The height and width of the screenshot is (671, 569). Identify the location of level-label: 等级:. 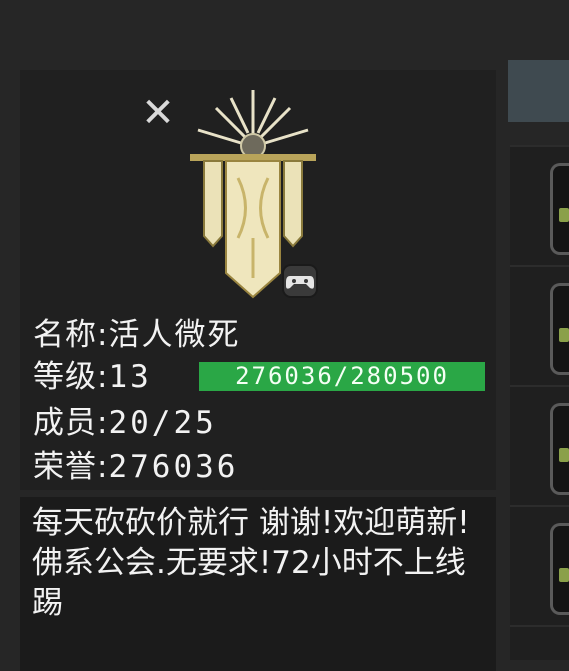
(71, 377).